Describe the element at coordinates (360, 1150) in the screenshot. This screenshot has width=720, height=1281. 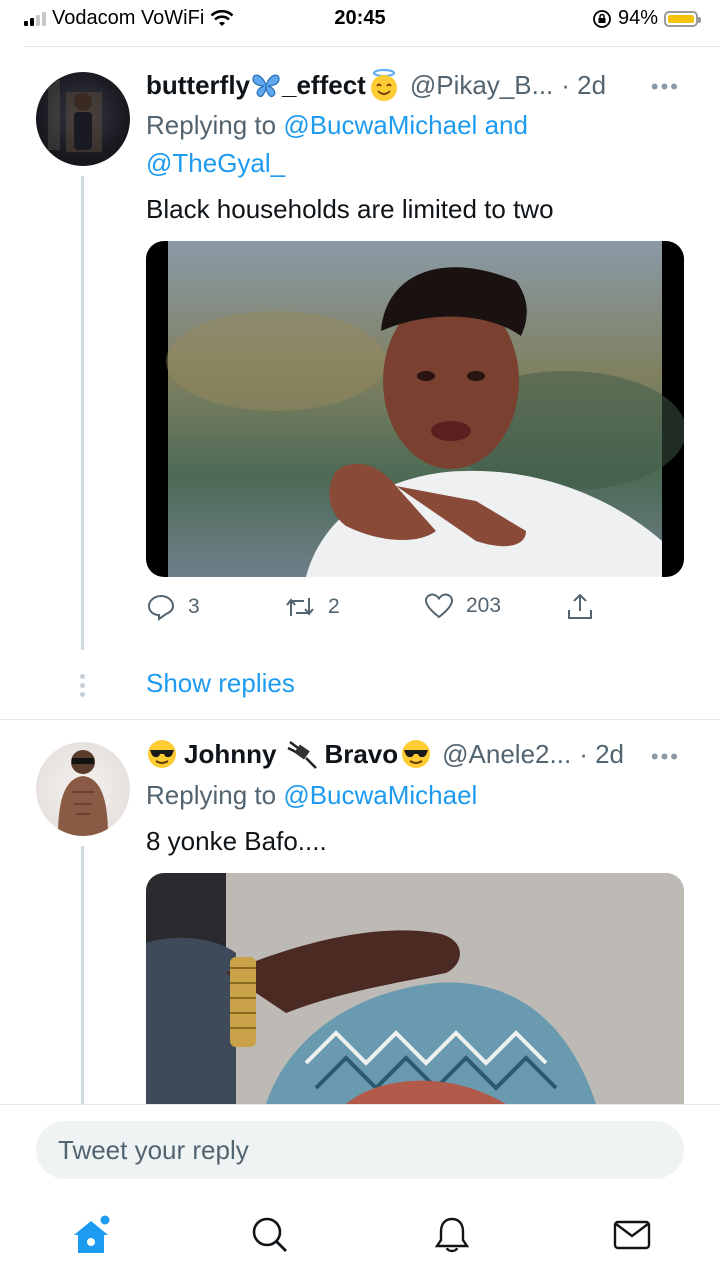
I see `reply-input: Tweet your reply` at that location.